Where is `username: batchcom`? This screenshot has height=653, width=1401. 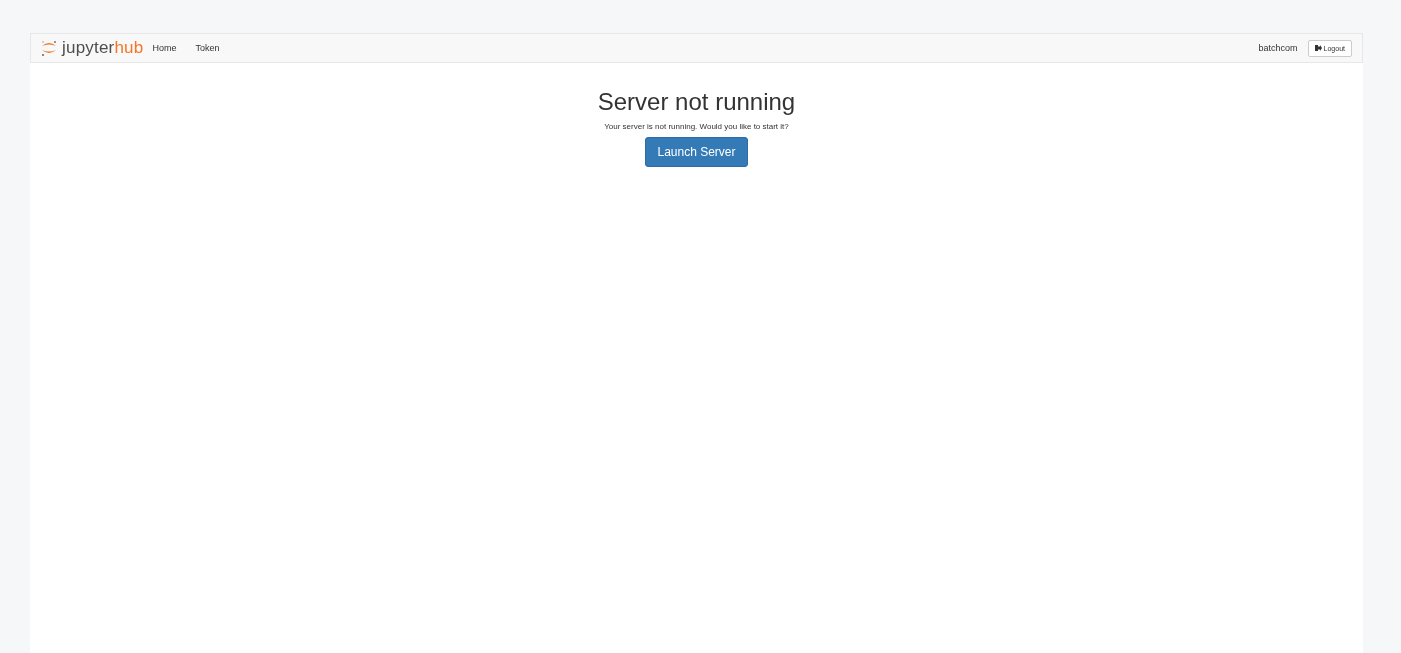 username: batchcom is located at coordinates (1278, 48).